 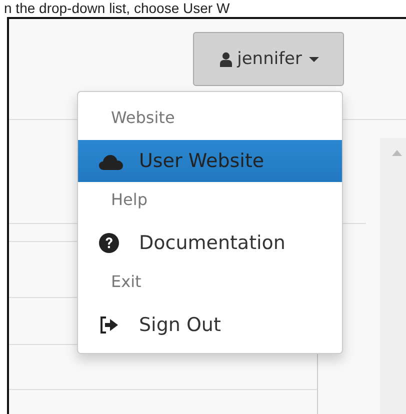 I want to click on menu-section-header: Help, so click(x=129, y=200).